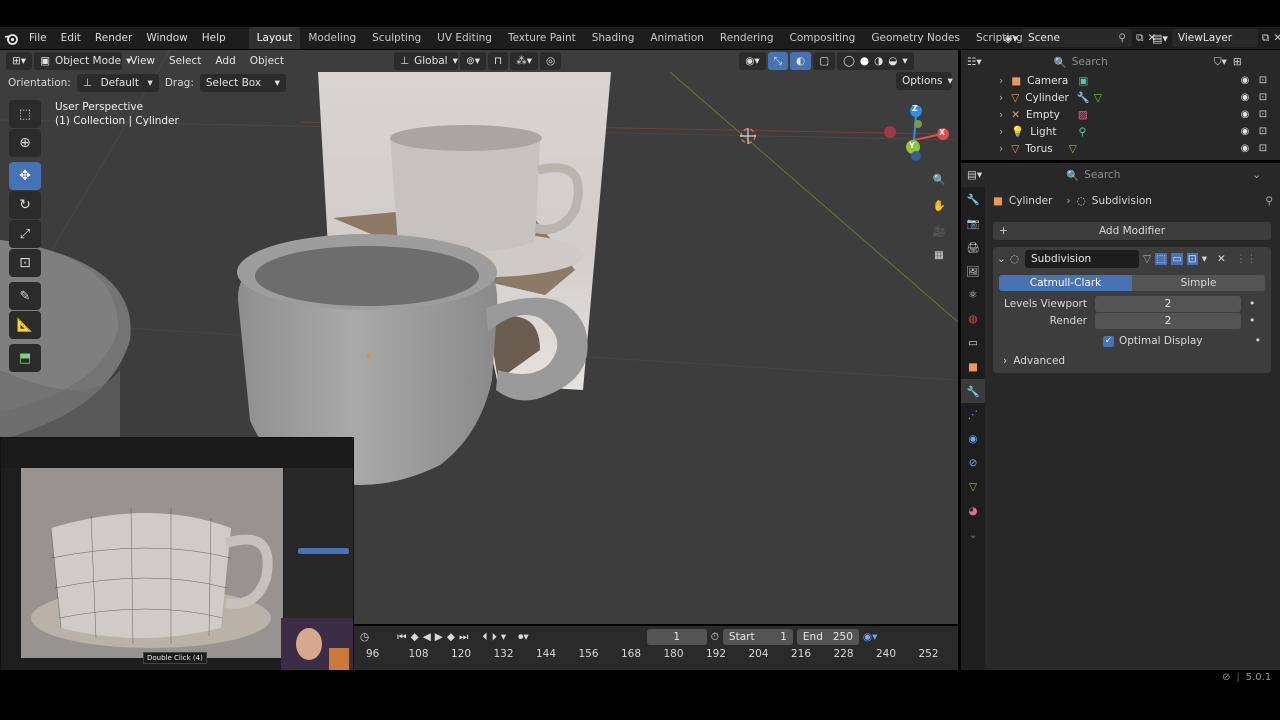 The image size is (1280, 720). What do you see at coordinates (676, 637) in the screenshot?
I see `current-frame-field: 1` at bounding box center [676, 637].